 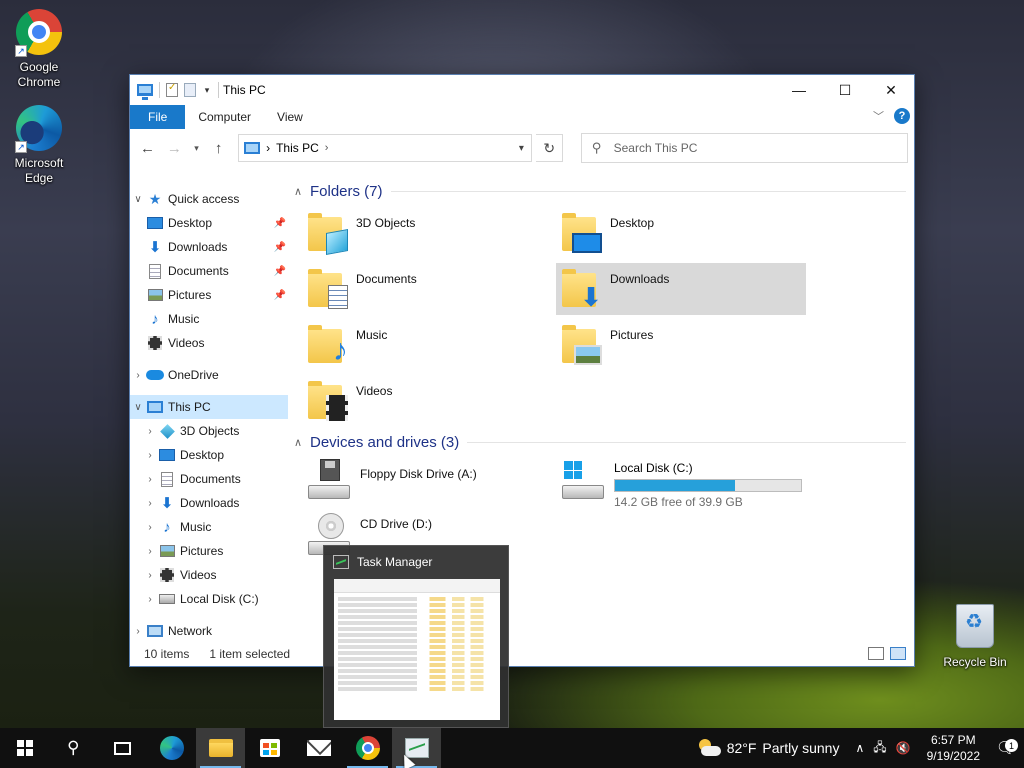 What do you see at coordinates (341, 562) in the screenshot?
I see `task-manager-icon` at bounding box center [341, 562].